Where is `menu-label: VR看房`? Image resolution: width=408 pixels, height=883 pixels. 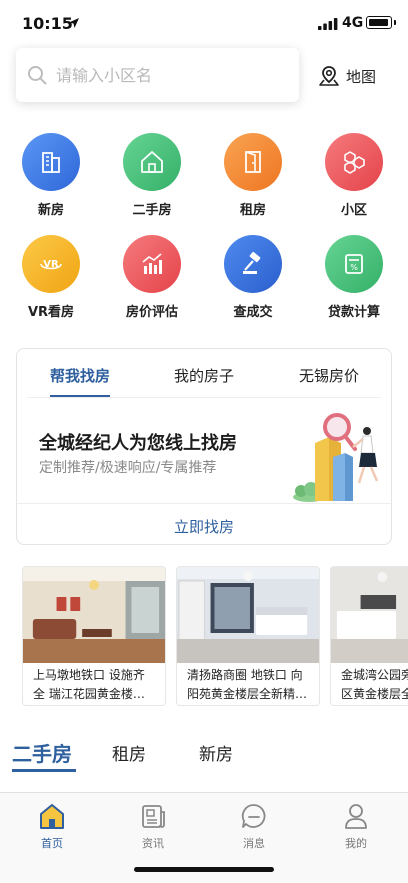
menu-label: VR看房 is located at coordinates (51, 312).